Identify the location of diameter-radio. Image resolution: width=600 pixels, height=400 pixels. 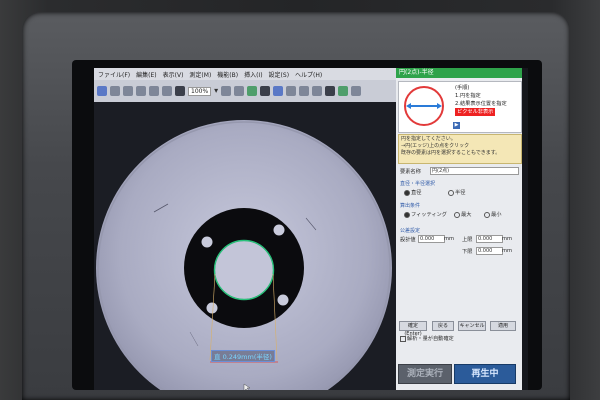
(407, 192).